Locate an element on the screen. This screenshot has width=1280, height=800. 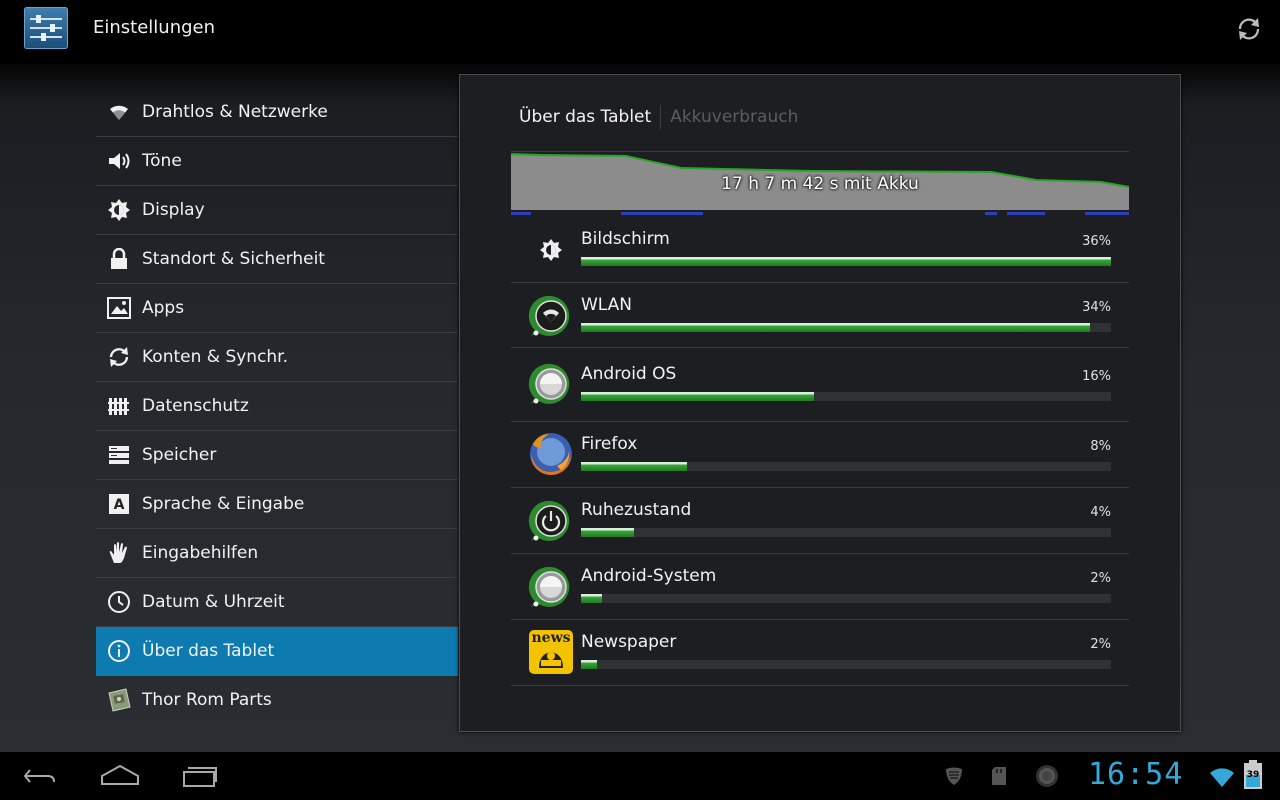
sidebar-item-location-security: Standort & Sicherheit is located at coordinates (277, 259).